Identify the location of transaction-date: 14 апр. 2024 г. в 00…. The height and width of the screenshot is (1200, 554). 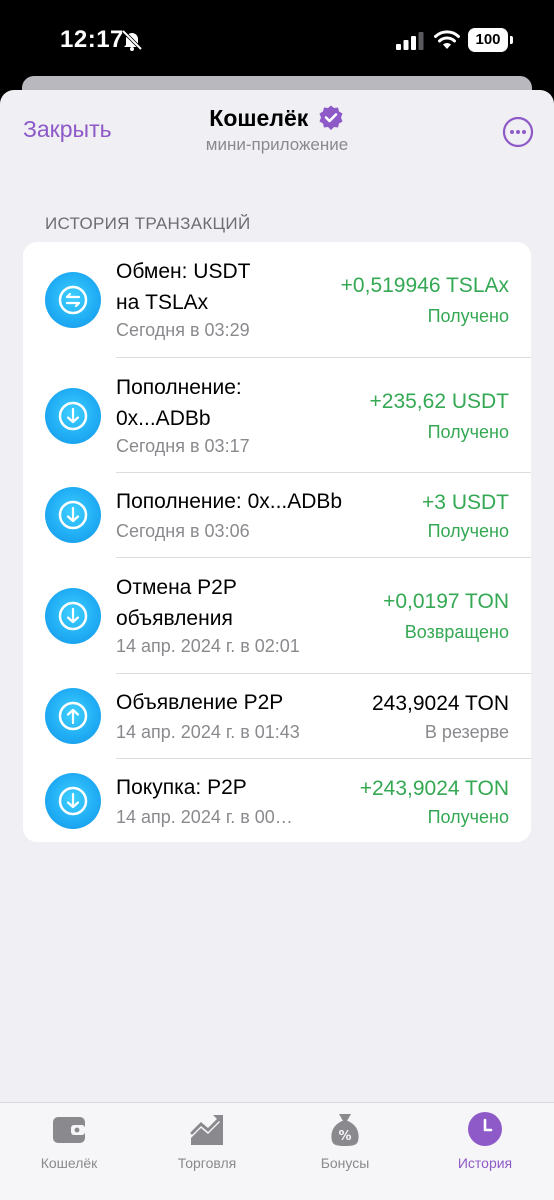
(204, 817).